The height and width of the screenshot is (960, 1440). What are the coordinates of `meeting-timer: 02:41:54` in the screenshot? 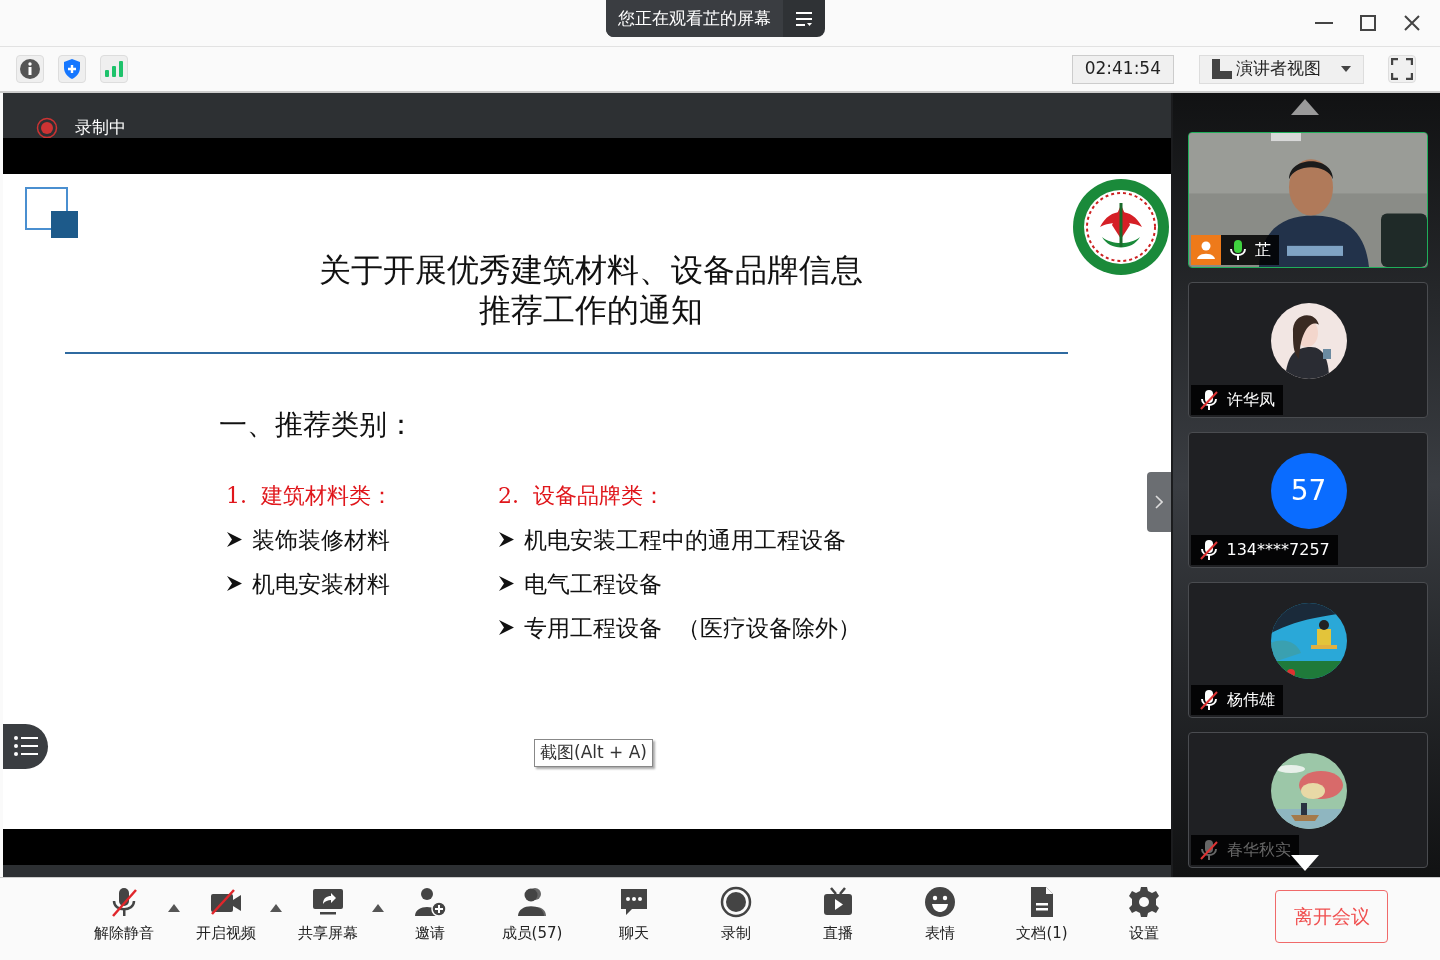 It's located at (1122, 69).